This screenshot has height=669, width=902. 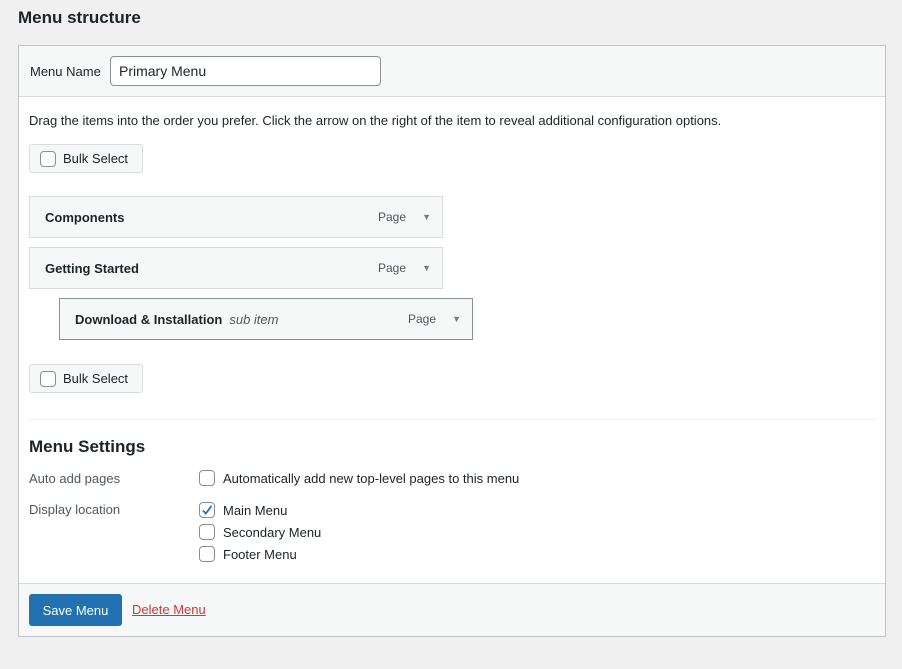 I want to click on menu-item: Components Page ▼, so click(x=236, y=217).